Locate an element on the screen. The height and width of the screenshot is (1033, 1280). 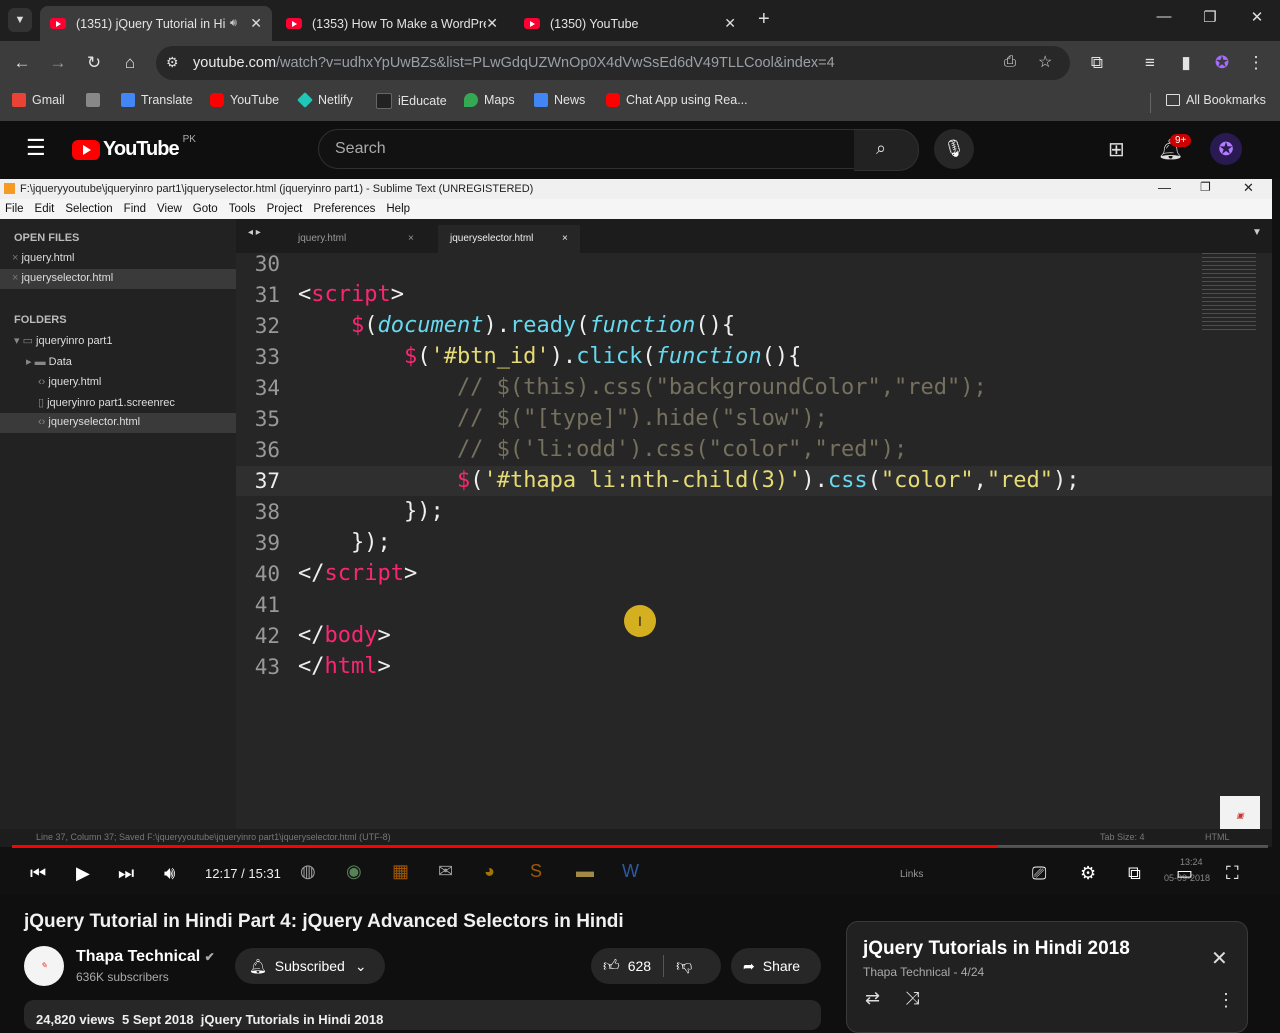
volume-icon: 🔊︎ is located at coordinates (169, 873).